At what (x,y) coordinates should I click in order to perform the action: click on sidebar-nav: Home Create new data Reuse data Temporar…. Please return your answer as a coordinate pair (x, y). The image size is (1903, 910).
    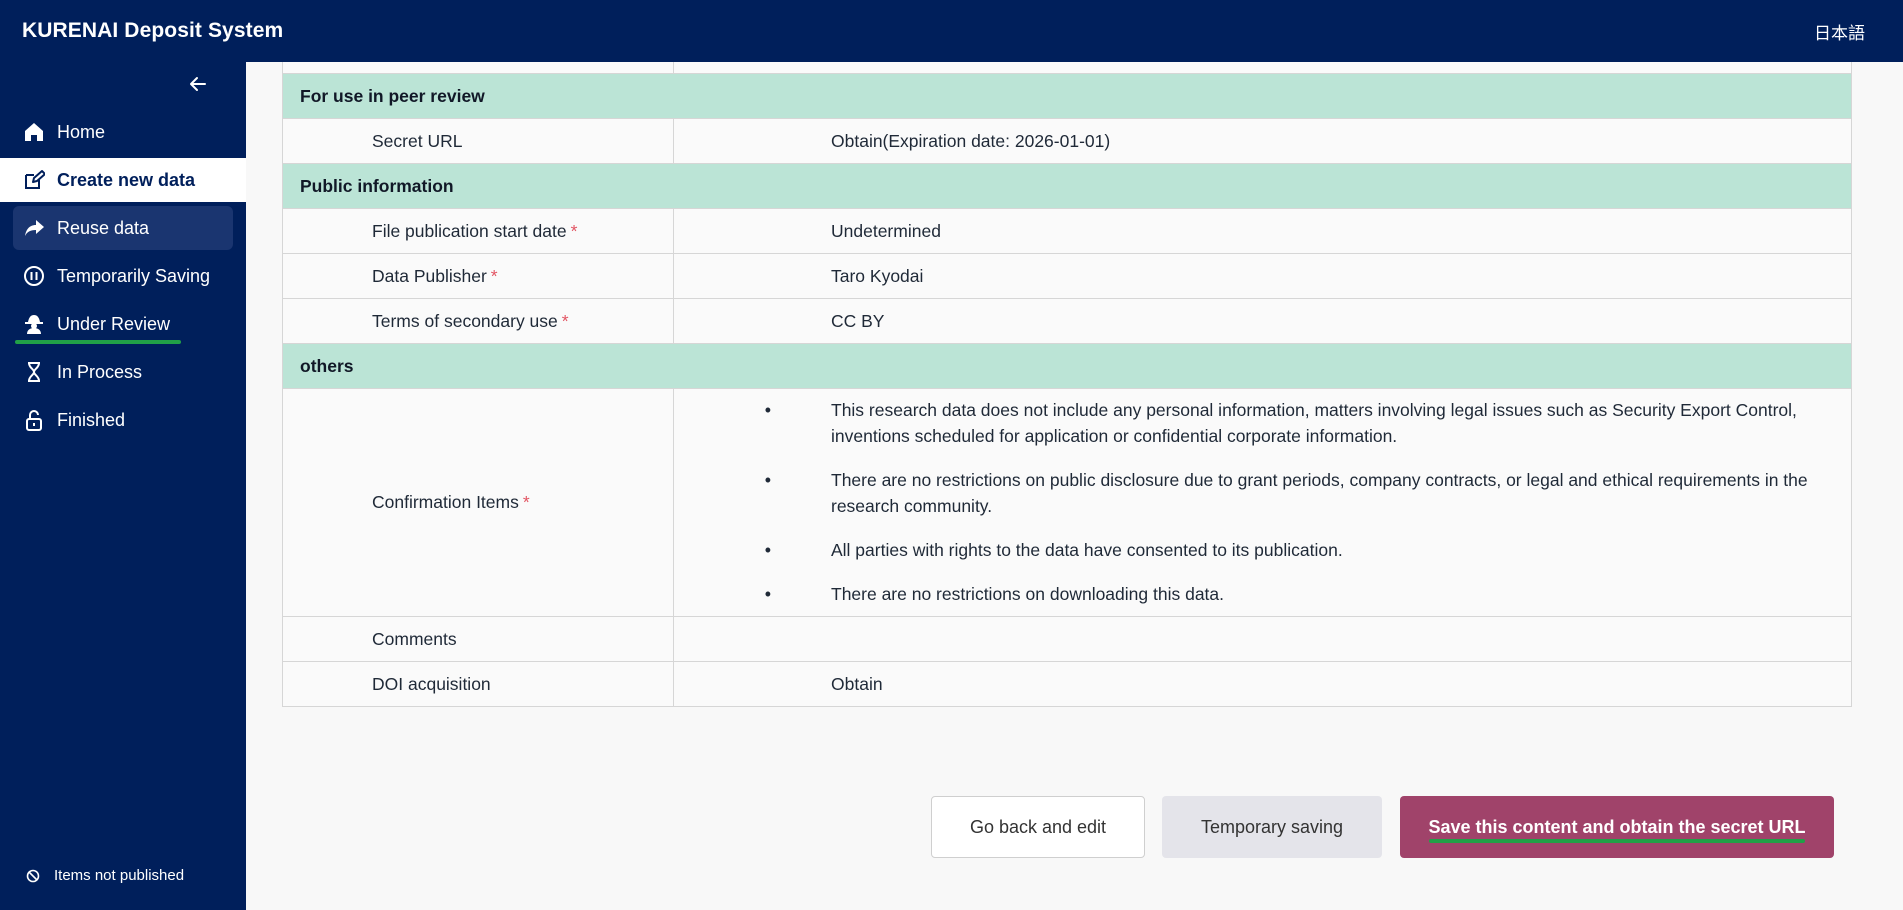
    Looking at the image, I should click on (123, 278).